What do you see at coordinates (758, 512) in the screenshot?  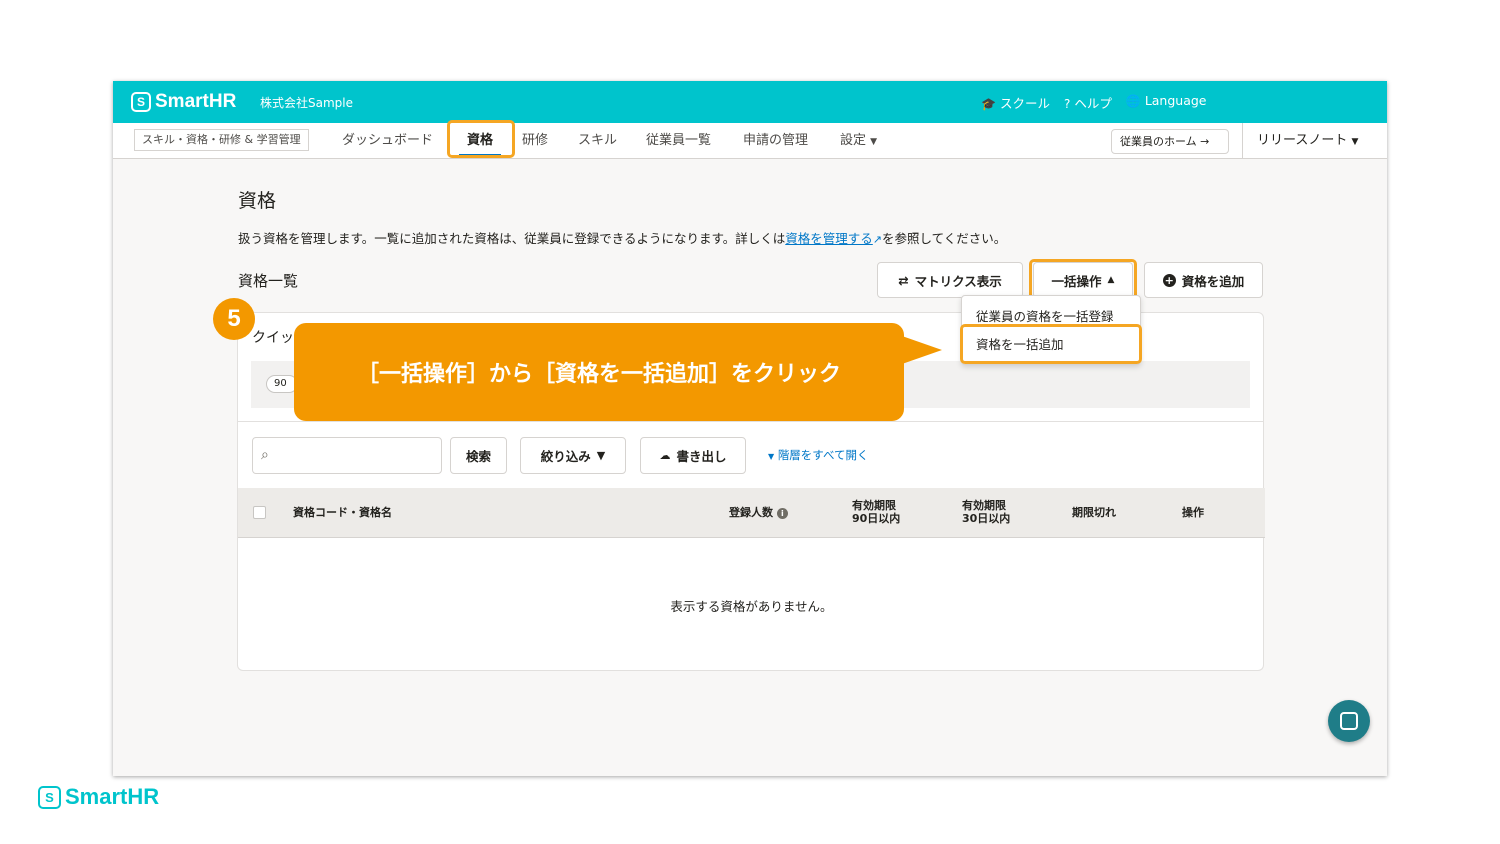 I see `column-registered-count: 登録人数 i` at bounding box center [758, 512].